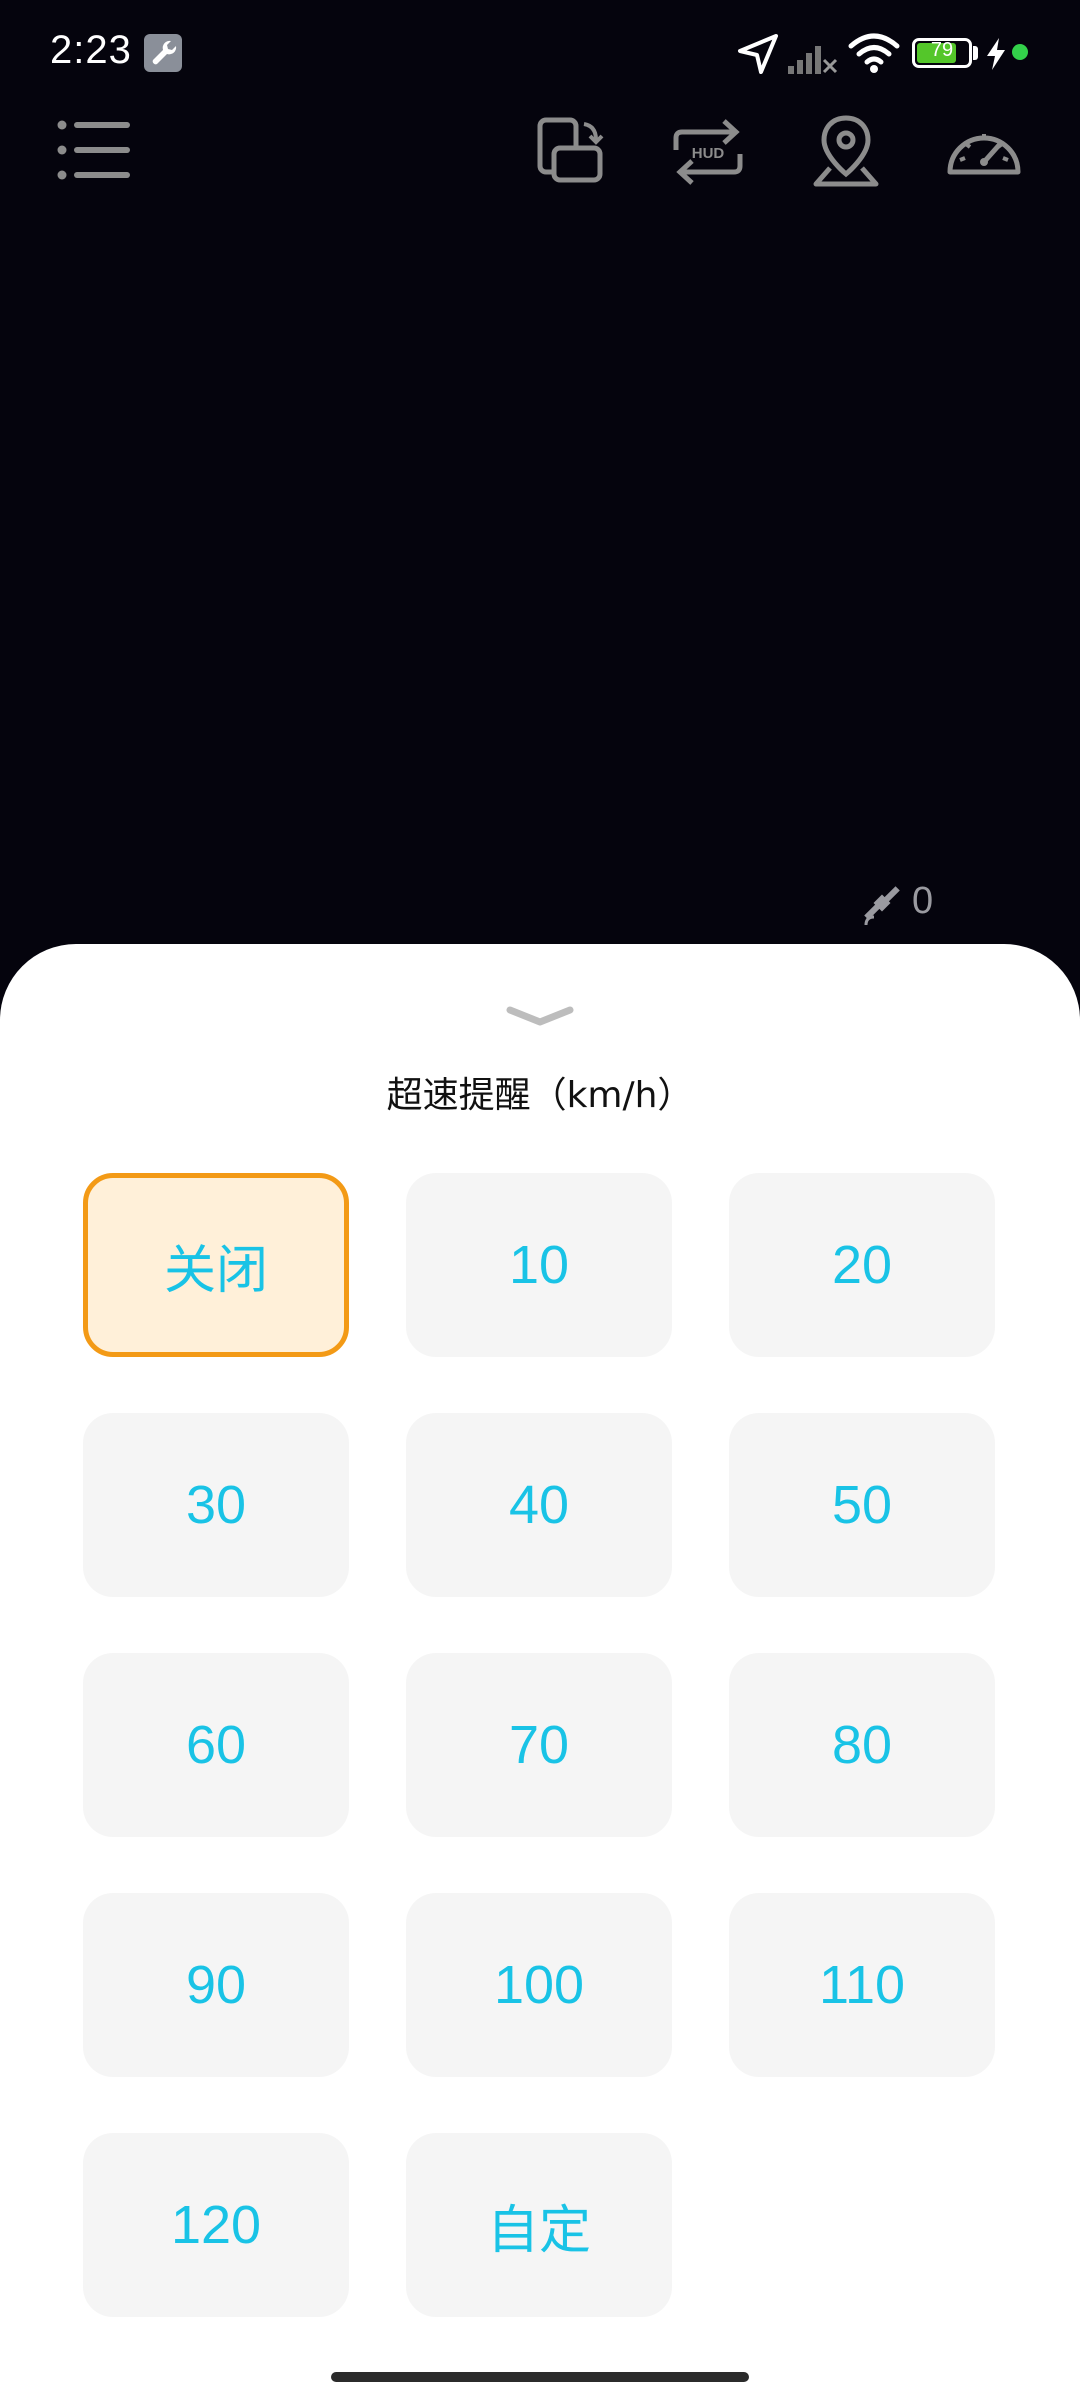 The width and height of the screenshot is (1080, 2400). What do you see at coordinates (882, 906) in the screenshot?
I see `satellite-icon` at bounding box center [882, 906].